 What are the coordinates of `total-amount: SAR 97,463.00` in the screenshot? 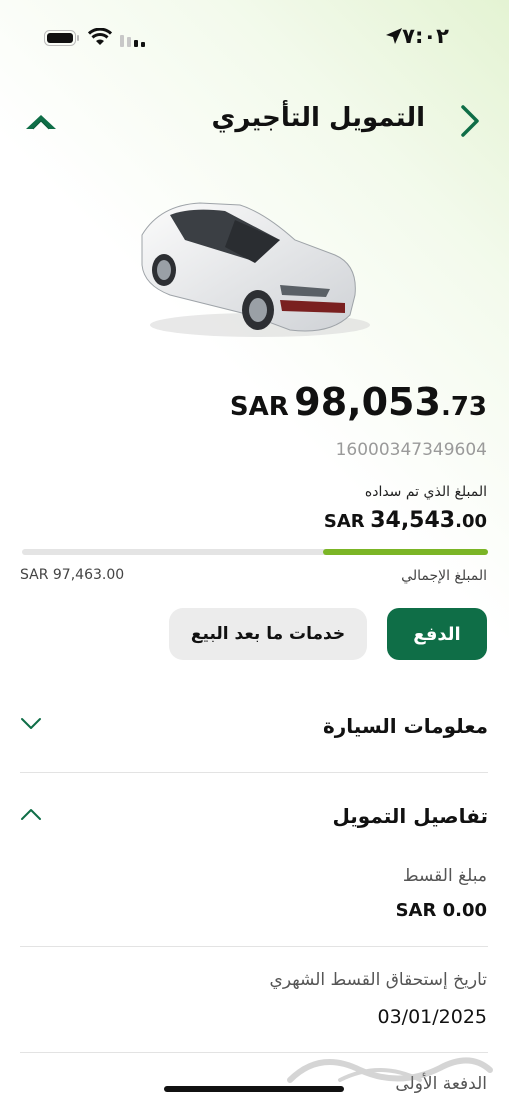 It's located at (72, 575).